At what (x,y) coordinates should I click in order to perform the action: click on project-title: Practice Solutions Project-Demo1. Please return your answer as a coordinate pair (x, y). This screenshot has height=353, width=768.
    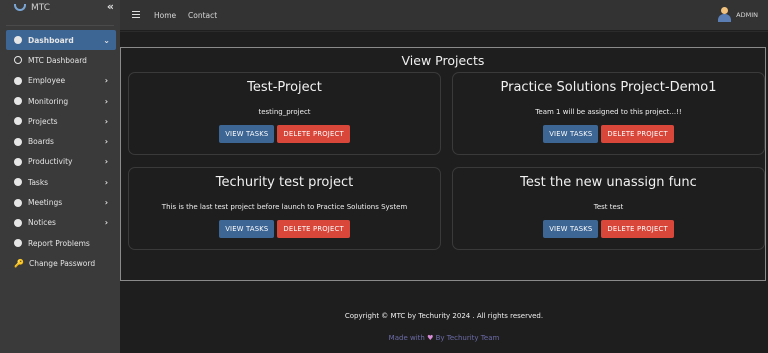
    Looking at the image, I should click on (608, 87).